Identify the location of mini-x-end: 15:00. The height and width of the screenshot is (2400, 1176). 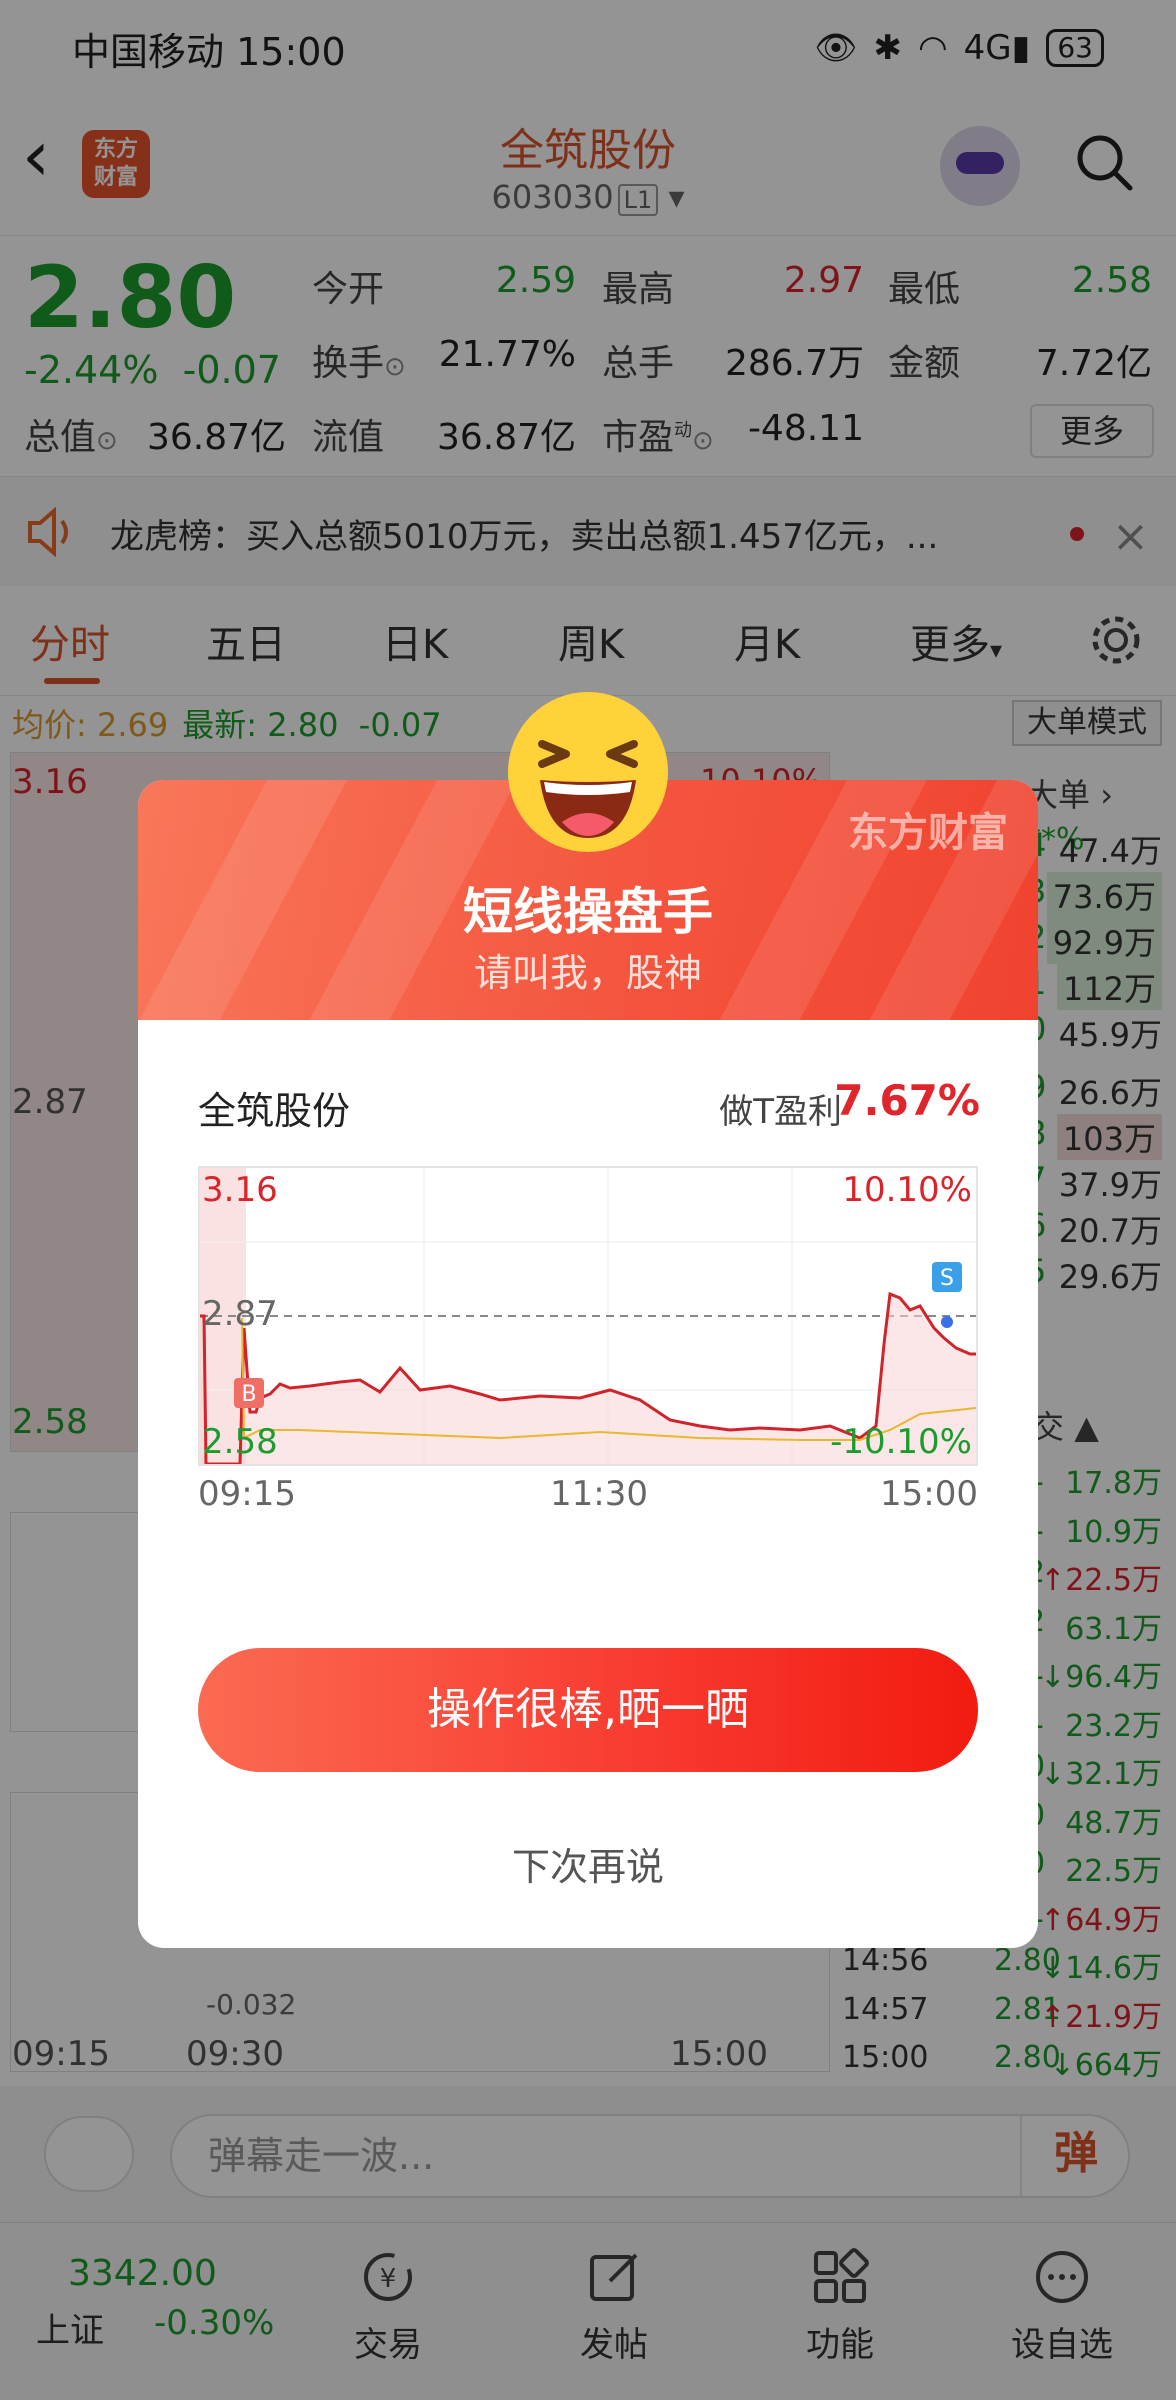
(929, 1494).